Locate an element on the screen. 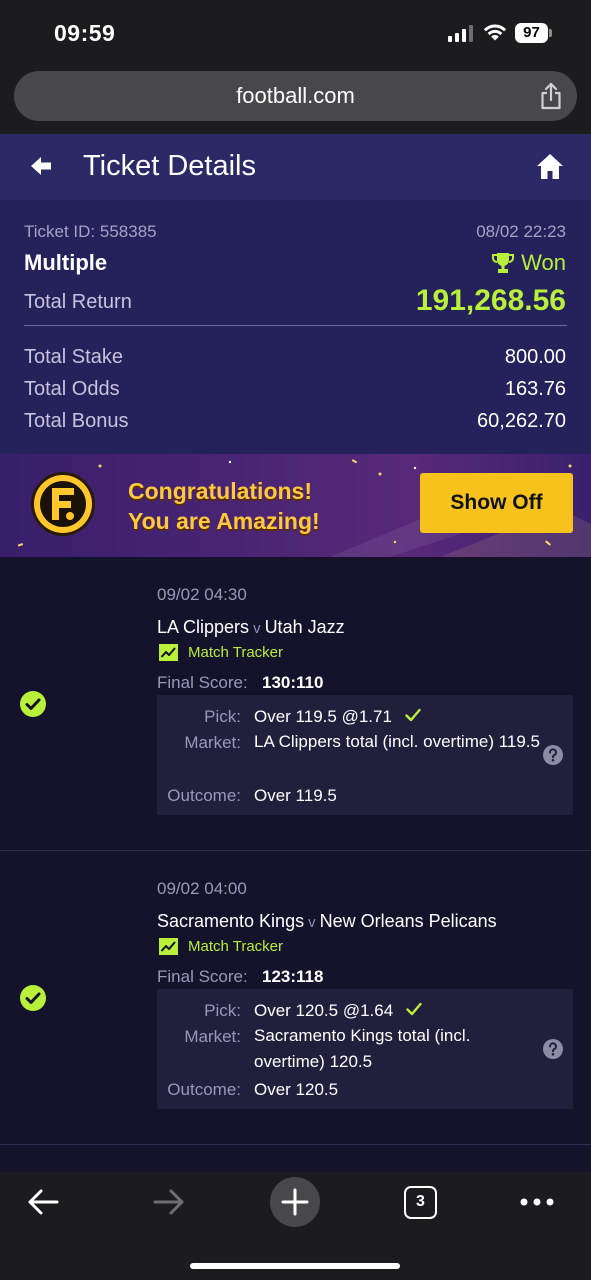 This screenshot has height=1280, width=591. url-field: football.com is located at coordinates (295, 96).